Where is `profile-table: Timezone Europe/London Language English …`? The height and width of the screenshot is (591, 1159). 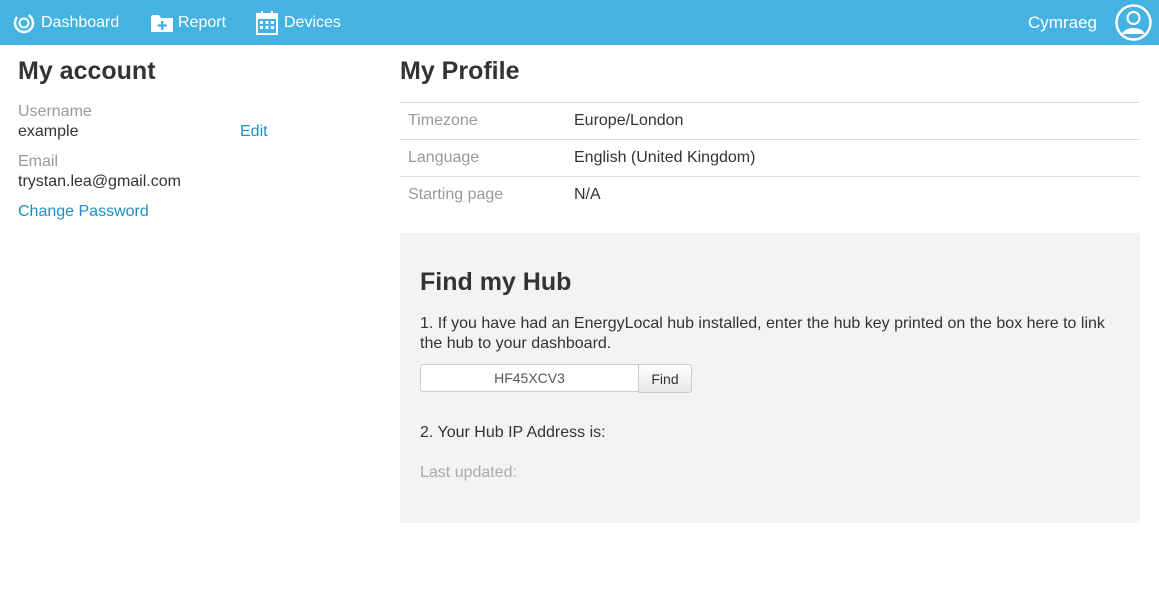 profile-table: Timezone Europe/London Language English … is located at coordinates (770, 157).